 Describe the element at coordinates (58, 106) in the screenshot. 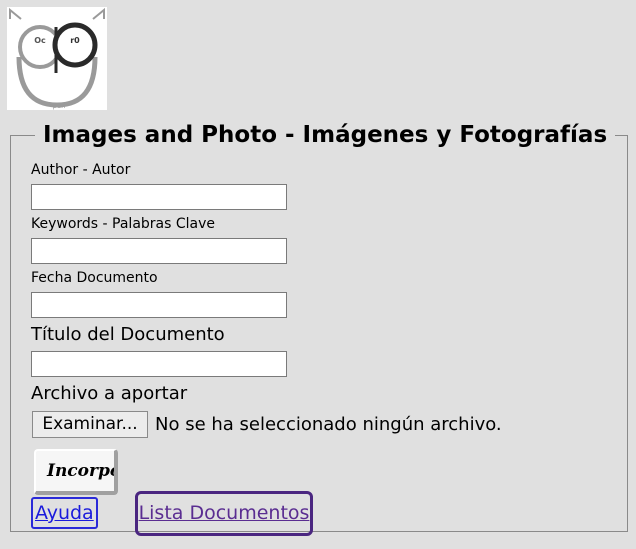

I see `logo-bottom-text: pen` at that location.